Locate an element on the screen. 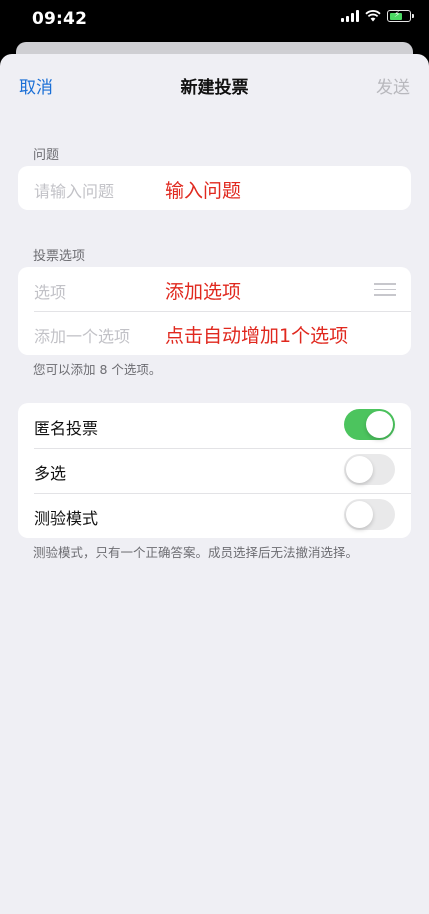 This screenshot has height=914, width=429. option-input: 选项 添加选项 is located at coordinates (214, 289).